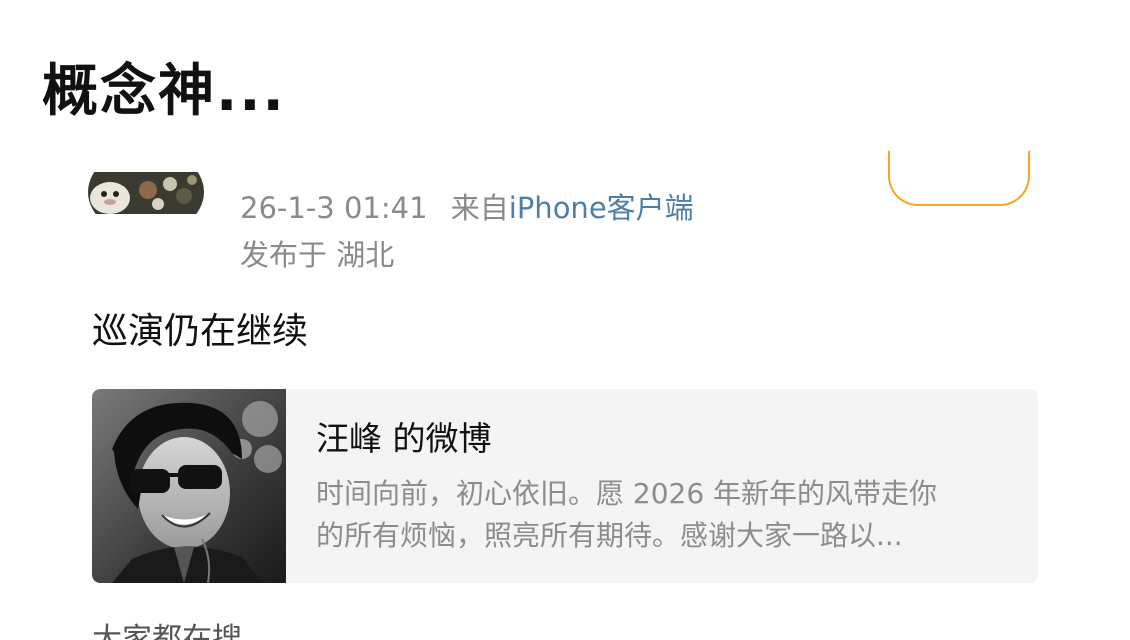  I want to click on post-meta: 26-1-3 01:41 来自iPhone客户端, so click(467, 208).